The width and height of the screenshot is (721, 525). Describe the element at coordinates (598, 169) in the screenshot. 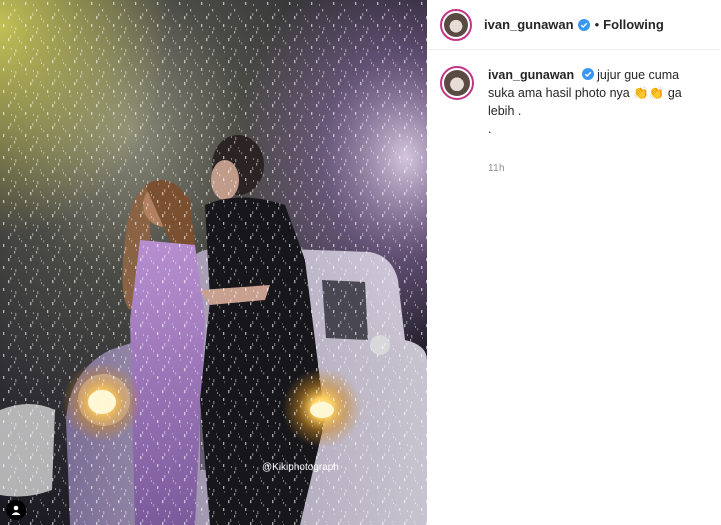

I see `comment-timestamp: 11h` at that location.